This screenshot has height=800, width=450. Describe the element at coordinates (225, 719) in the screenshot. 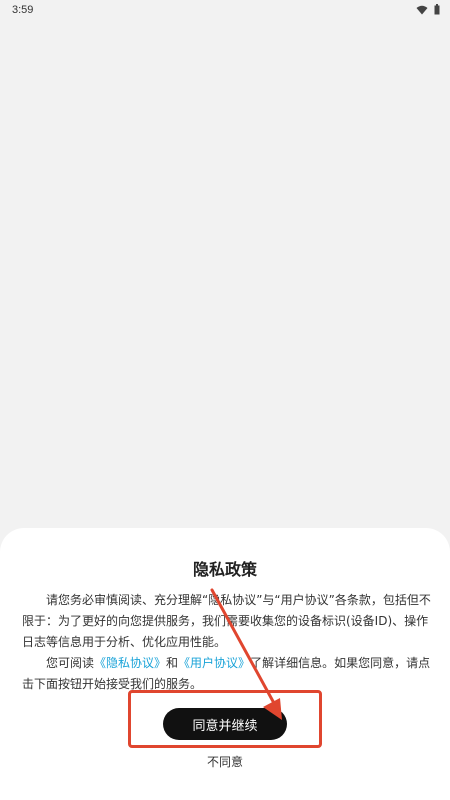

I see `annotation-highlight-box` at that location.